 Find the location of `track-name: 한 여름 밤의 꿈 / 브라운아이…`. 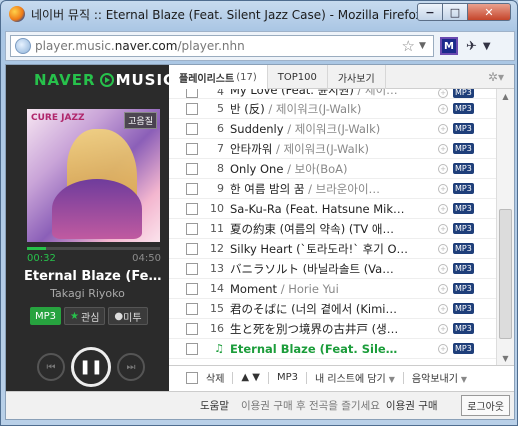

track-name: 한 여름 밤의 꿈 / 브라운아이… is located at coordinates (332, 189).